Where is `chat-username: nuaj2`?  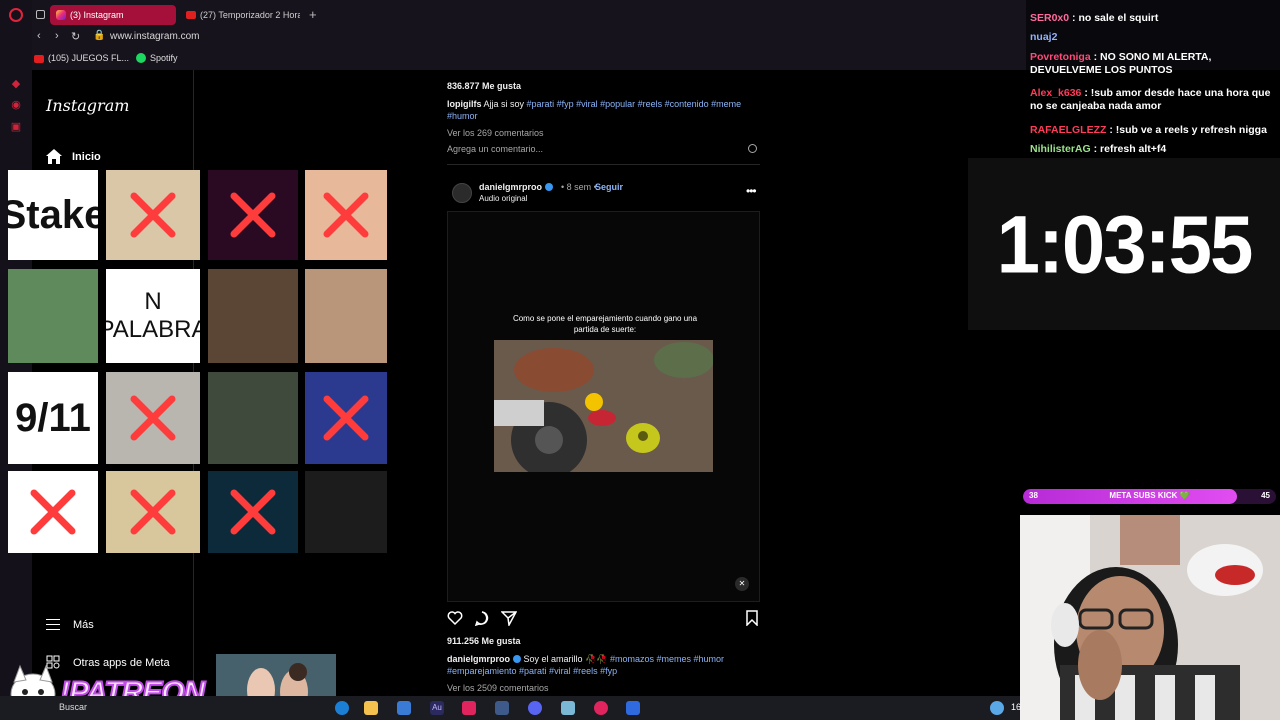 chat-username: nuaj2 is located at coordinates (1043, 37).